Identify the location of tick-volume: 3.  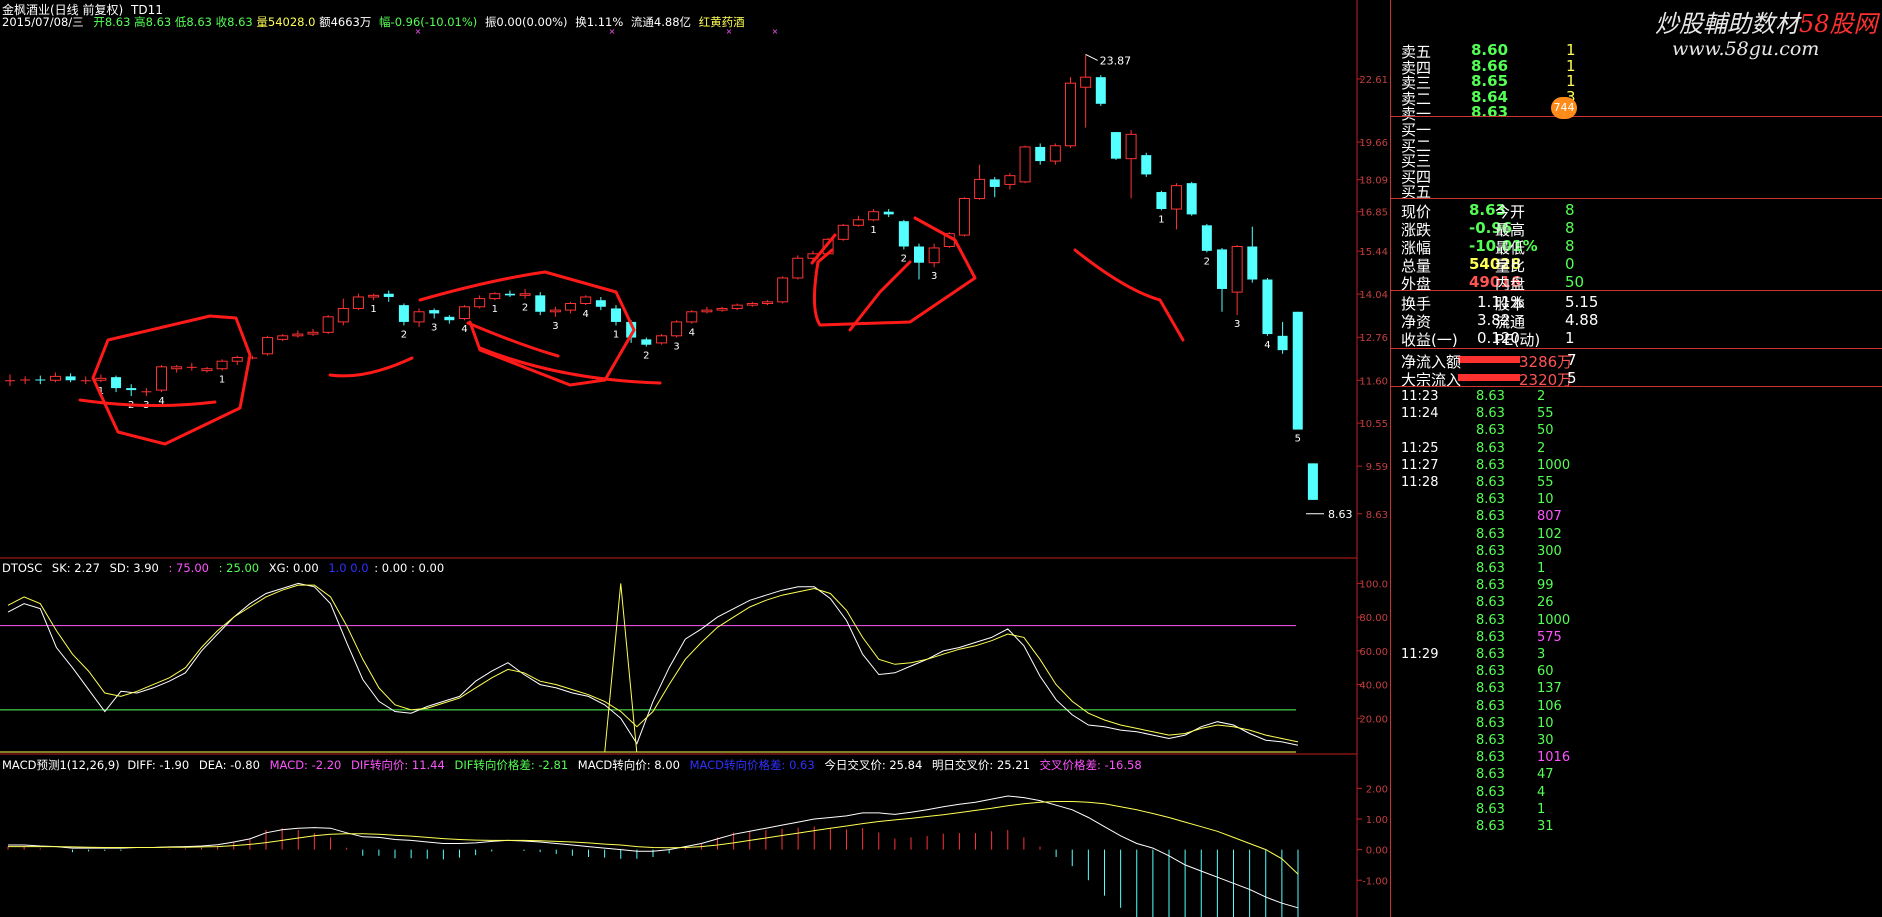
(1541, 654).